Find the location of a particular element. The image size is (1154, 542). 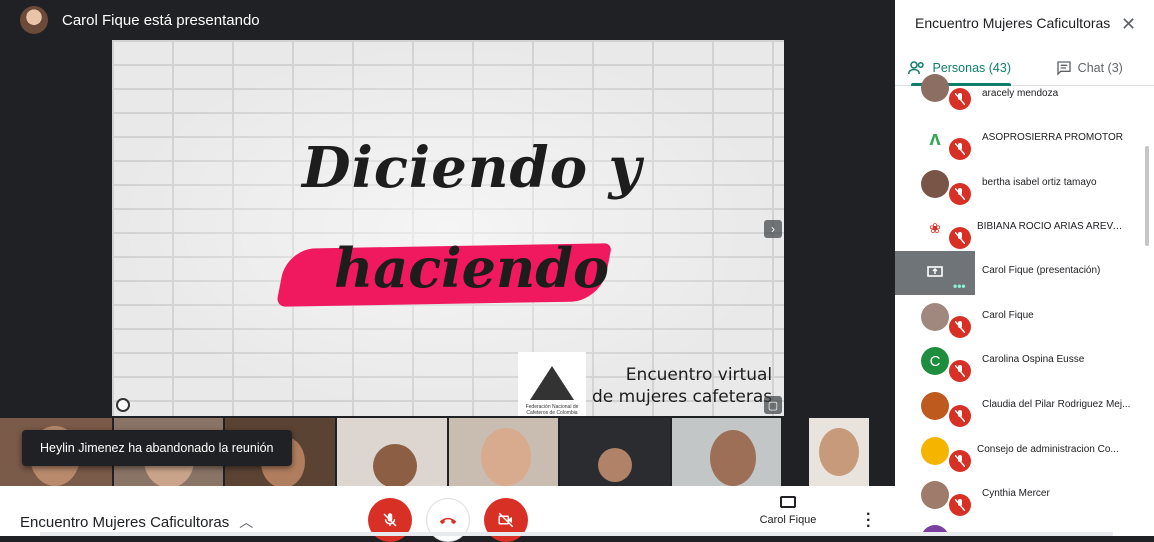

list-item: ʌ ASOPROSIERRA PROMOTOR is located at coordinates (1024, 140).